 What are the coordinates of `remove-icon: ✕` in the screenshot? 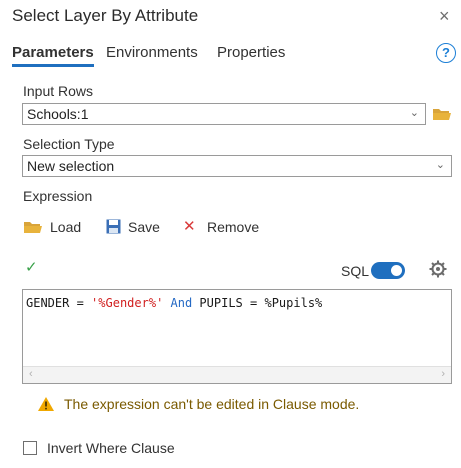 It's located at (189, 226).